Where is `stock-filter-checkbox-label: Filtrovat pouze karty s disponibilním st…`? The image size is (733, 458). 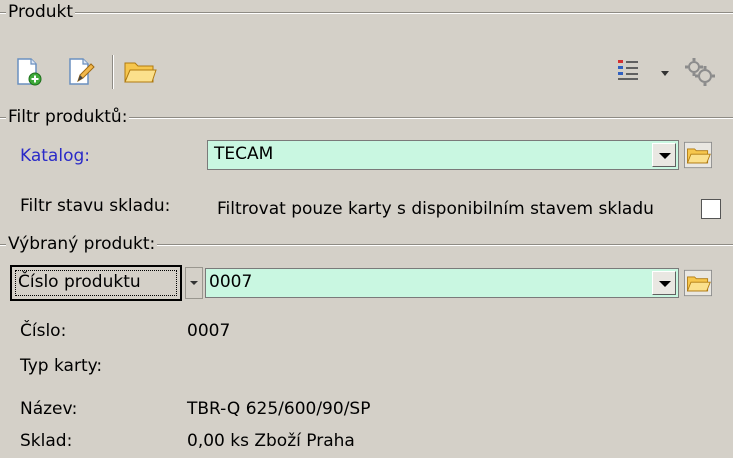 stock-filter-checkbox-label: Filtrovat pouze karty s disponibilním st… is located at coordinates (435, 209).